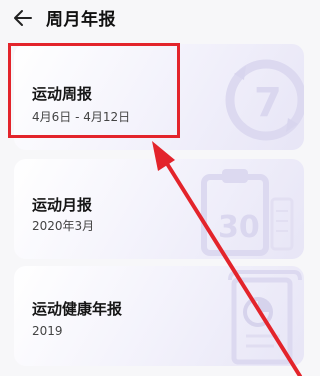  I want to click on document-pie-chart-icon, so click(265, 317).